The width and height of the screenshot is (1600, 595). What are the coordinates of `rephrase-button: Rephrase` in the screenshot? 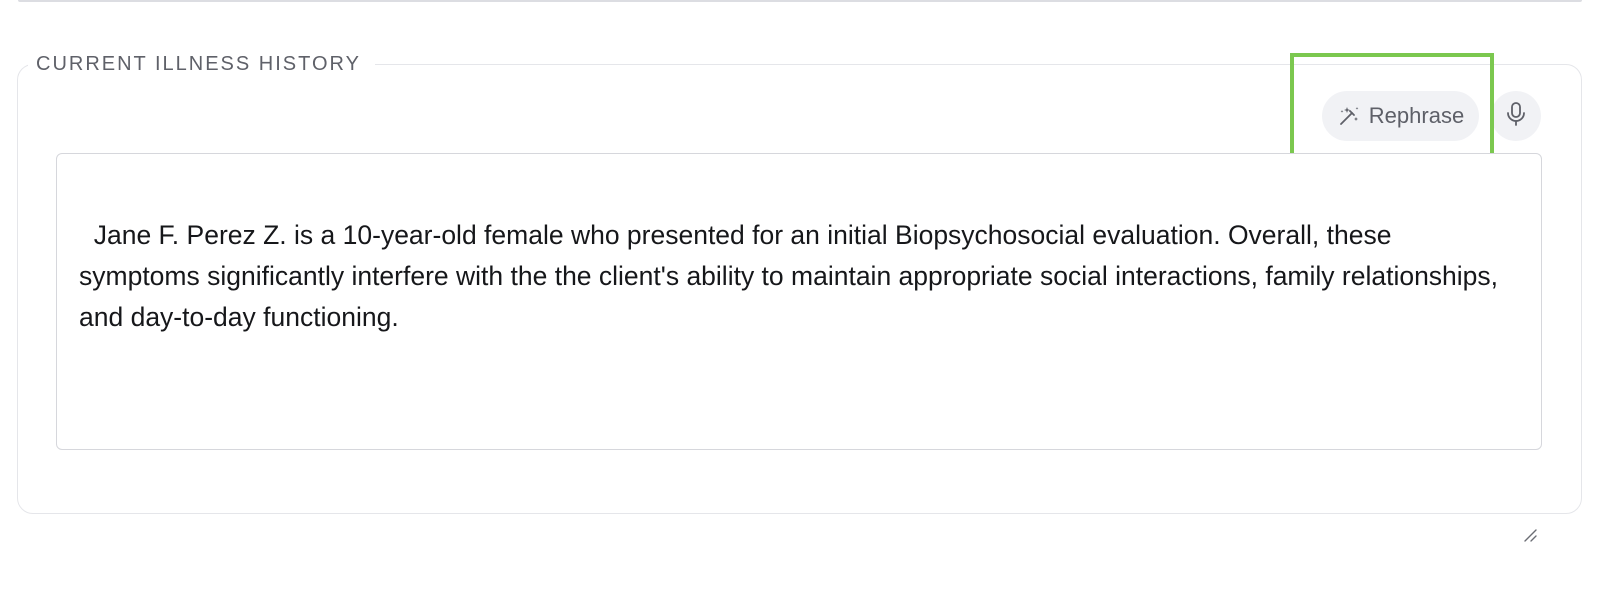 It's located at (1400, 116).